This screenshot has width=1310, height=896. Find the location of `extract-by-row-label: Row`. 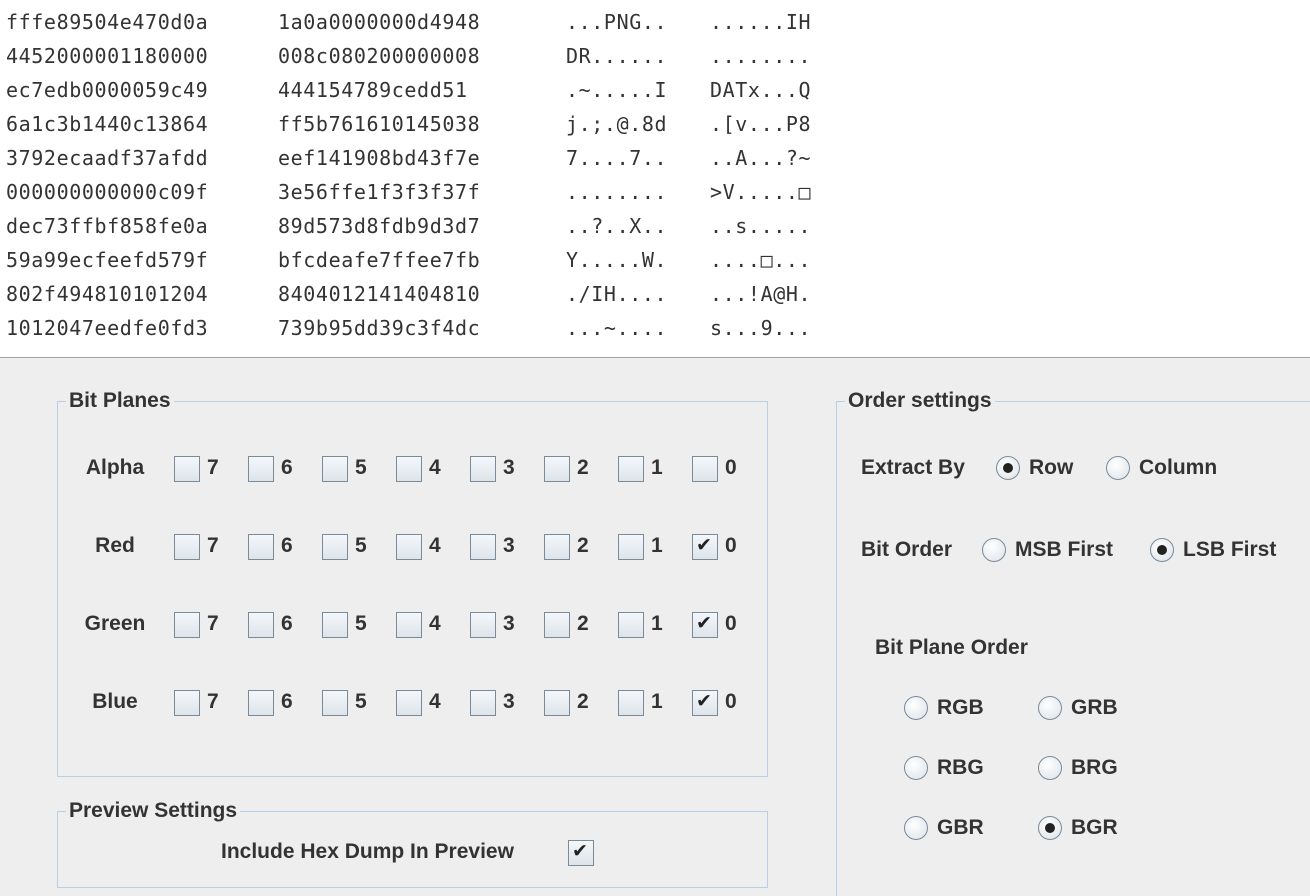

extract-by-row-label: Row is located at coordinates (1051, 468).